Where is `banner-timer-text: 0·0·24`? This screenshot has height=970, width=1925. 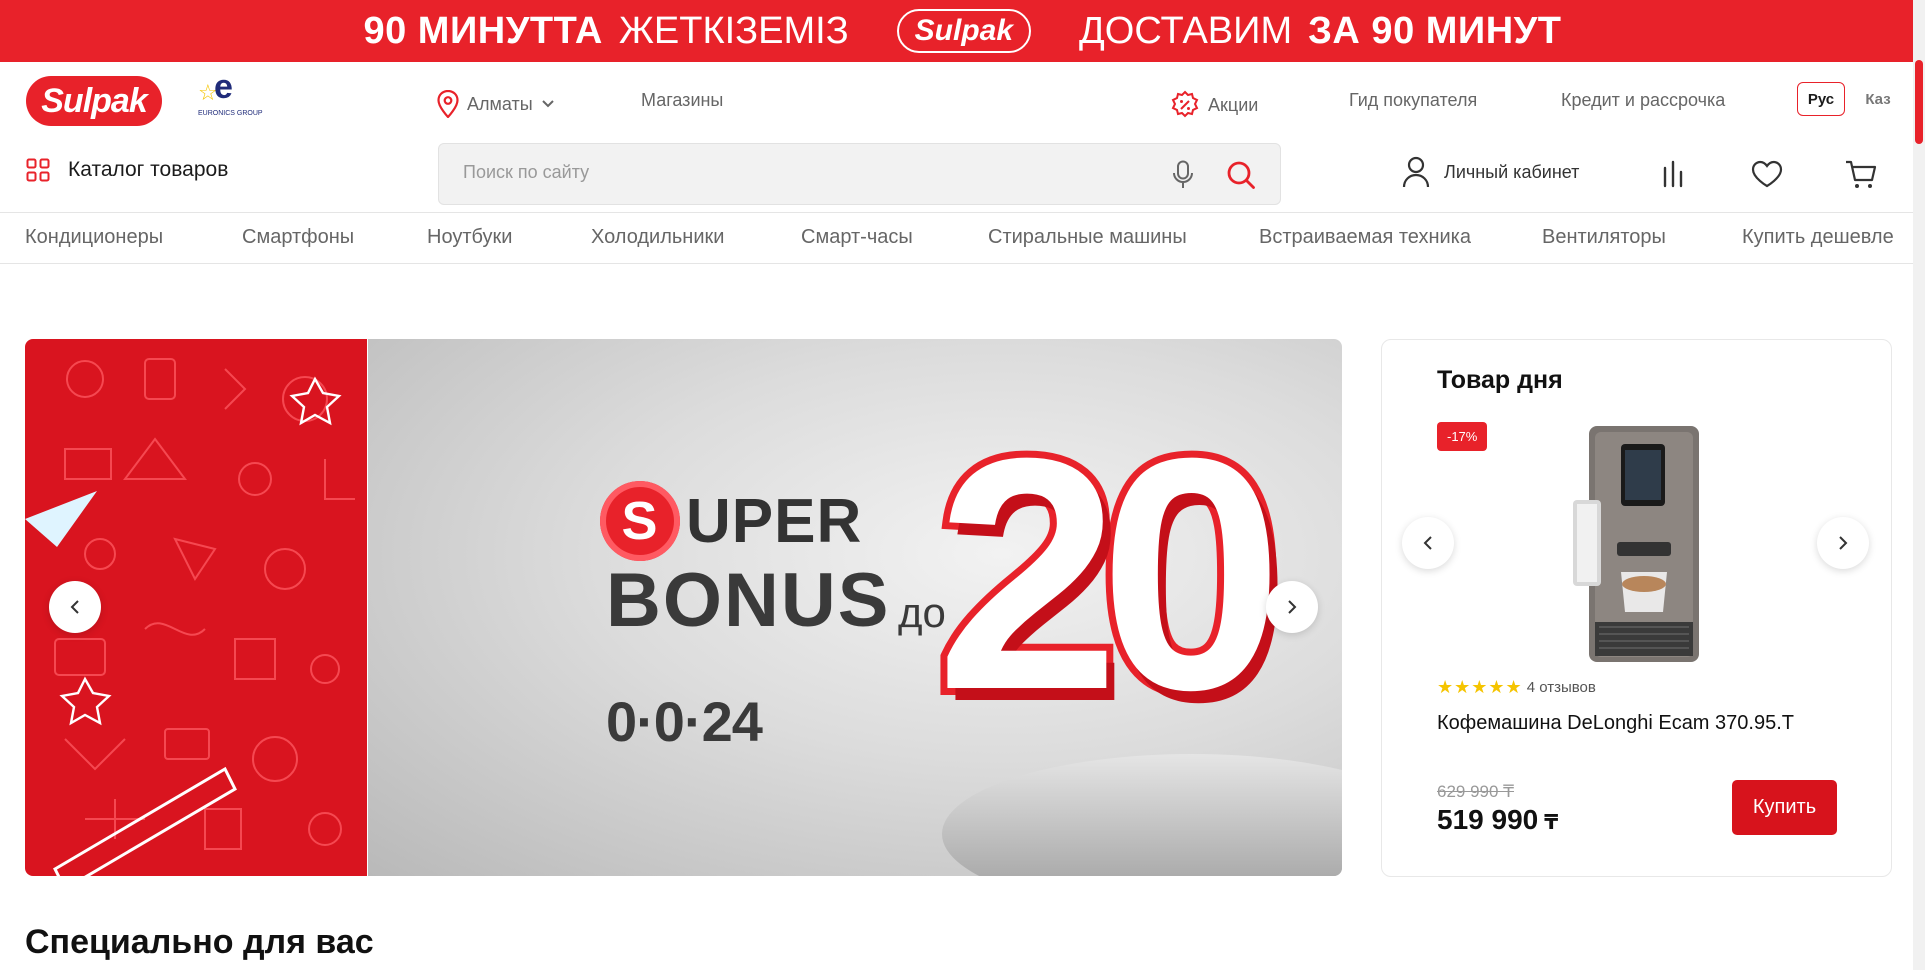 banner-timer-text: 0·0·24 is located at coordinates (684, 721).